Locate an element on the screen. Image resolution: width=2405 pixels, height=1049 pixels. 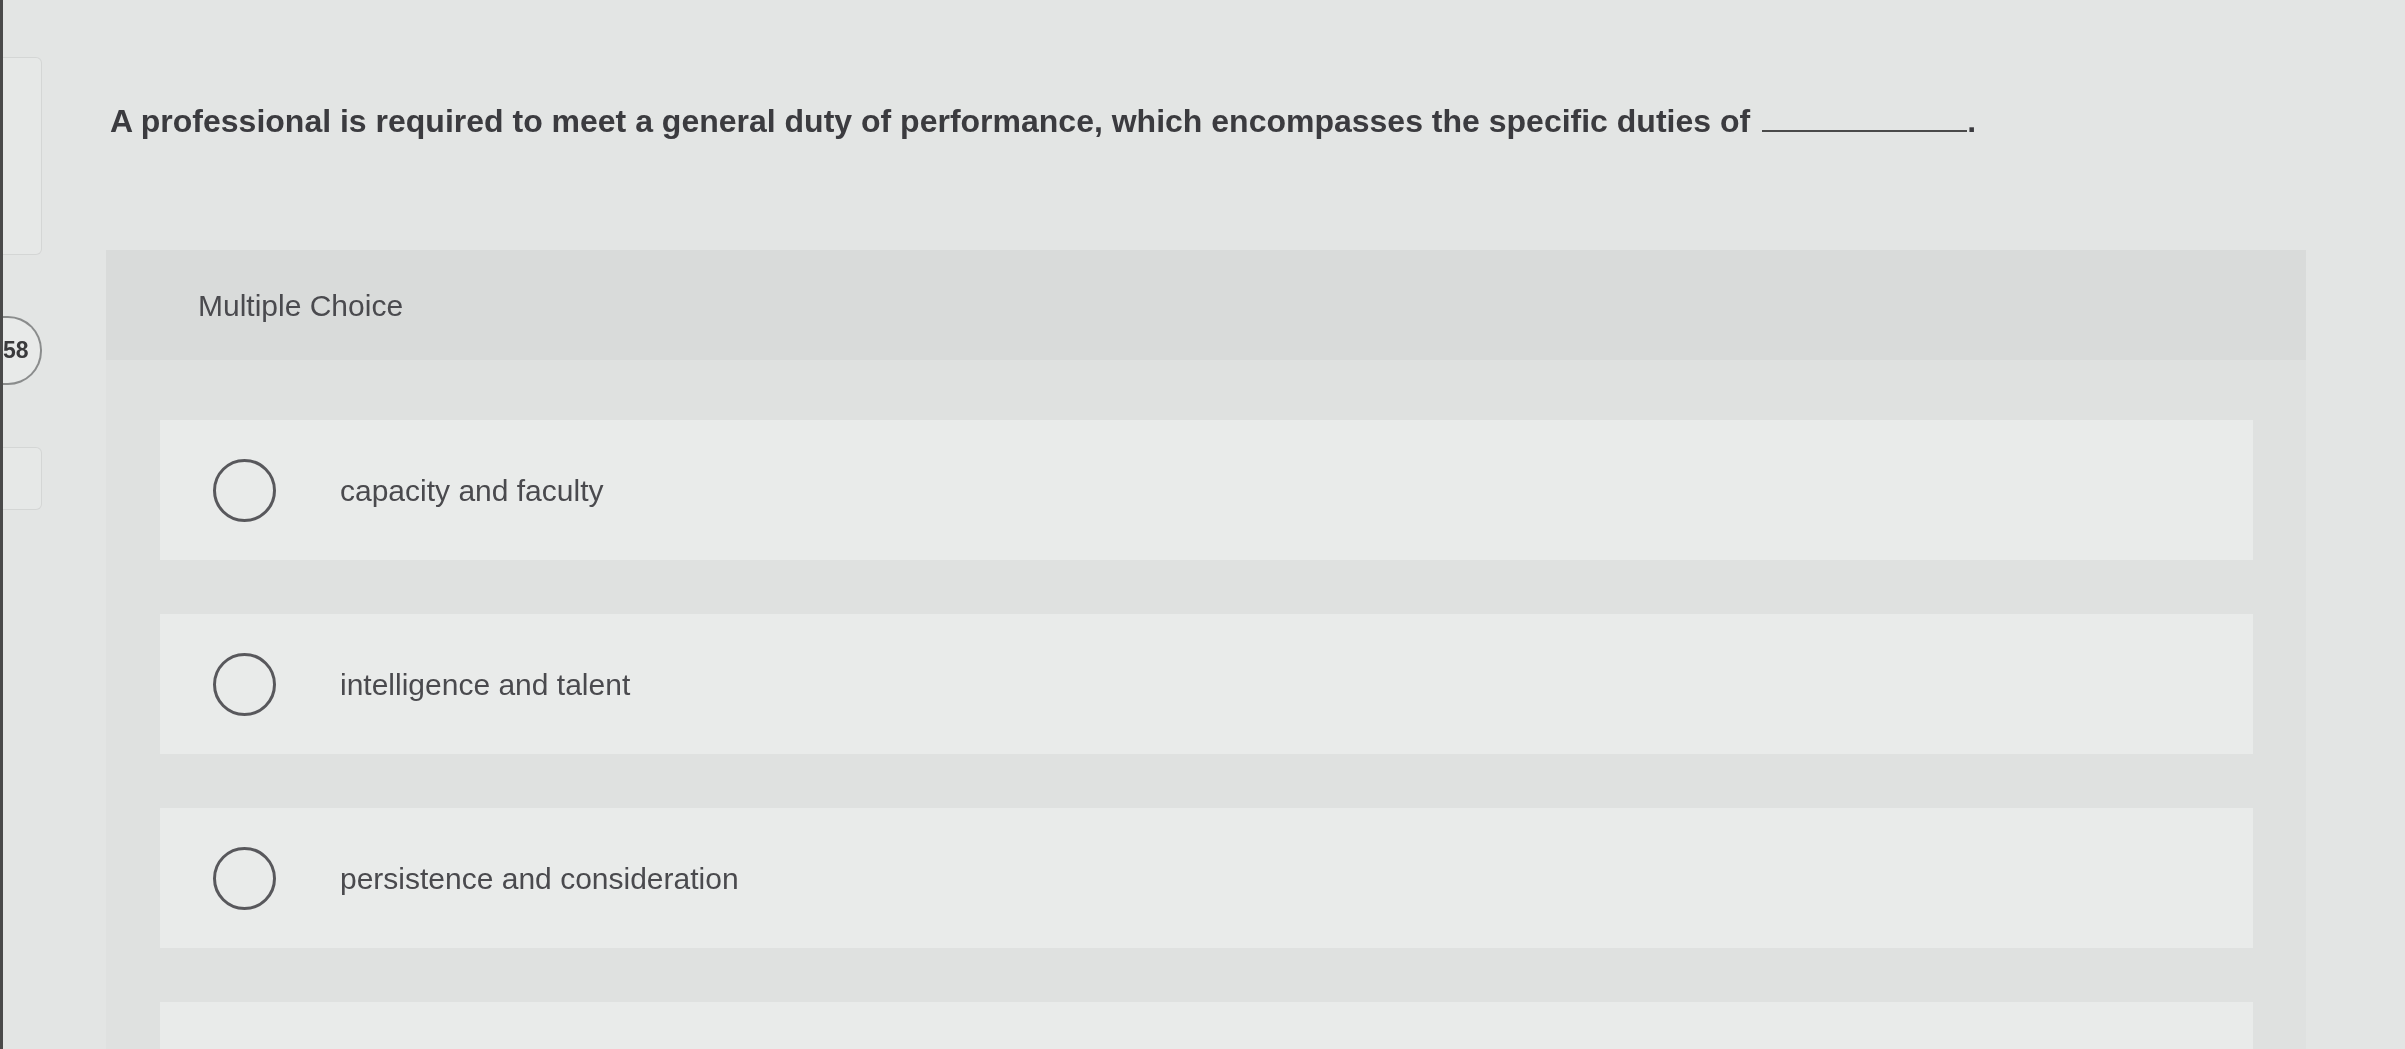
option-label: persistence and consideration is located at coordinates (539, 878).